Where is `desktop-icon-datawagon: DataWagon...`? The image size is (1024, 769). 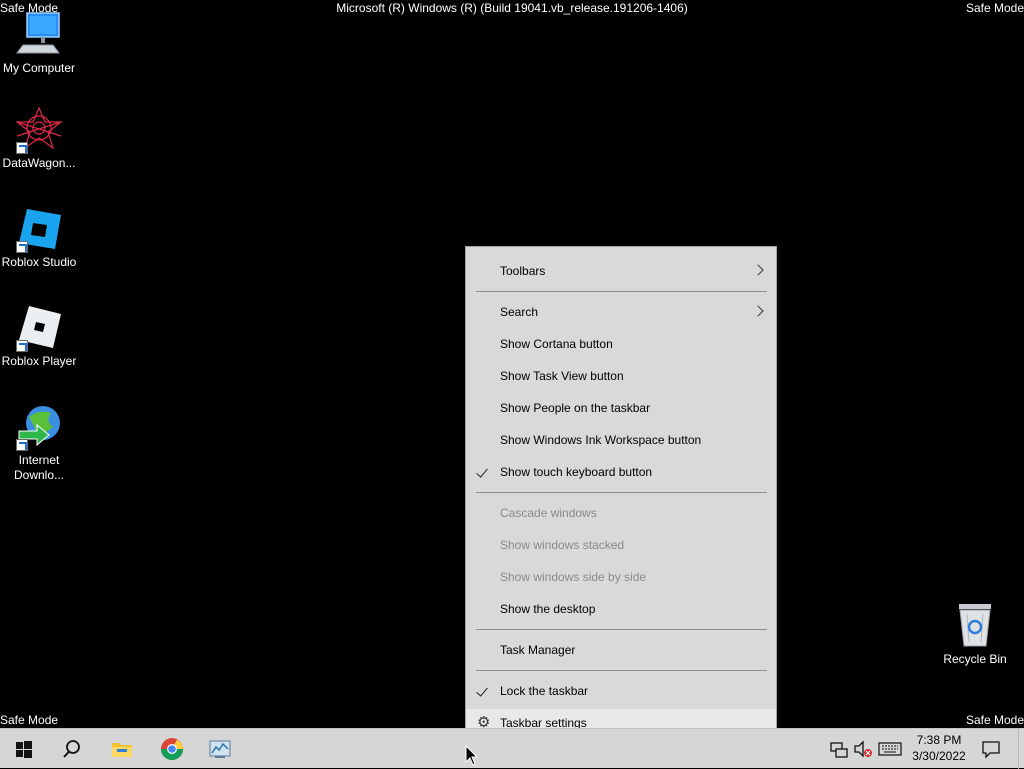 desktop-icon-datawagon: DataWagon... is located at coordinates (39, 138).